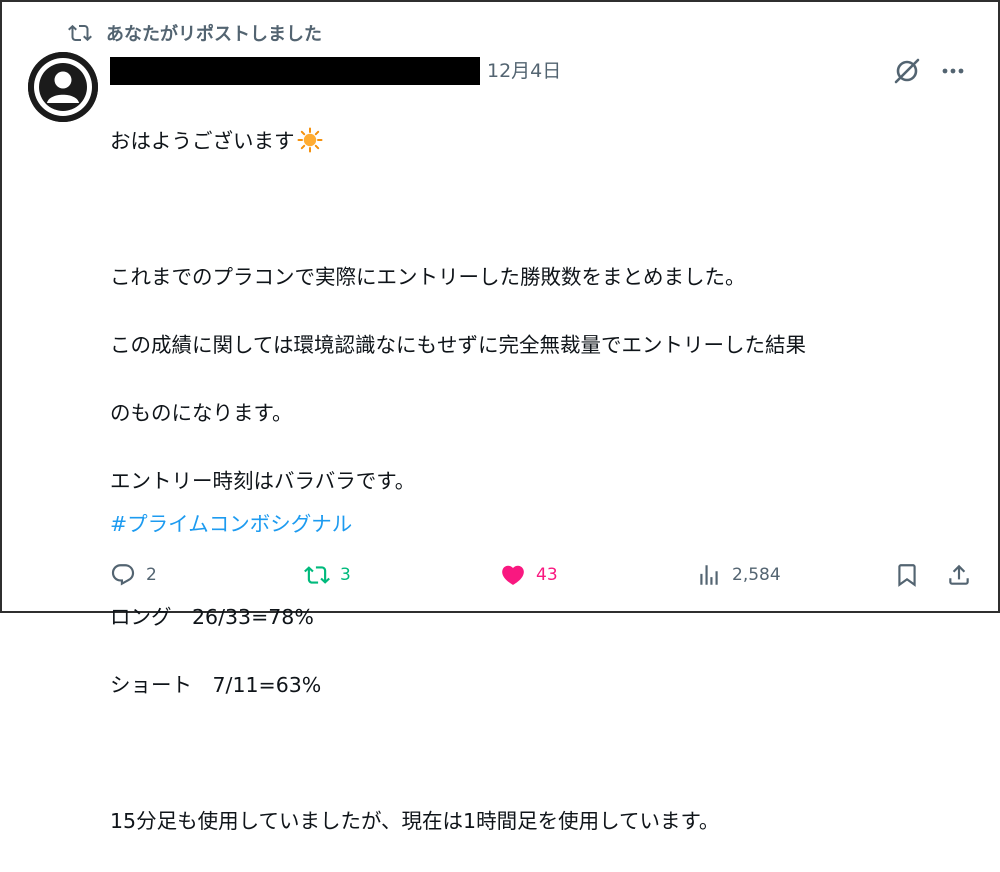 Image resolution: width=1000 pixels, height=872 pixels. I want to click on reply-count: 2, so click(151, 575).